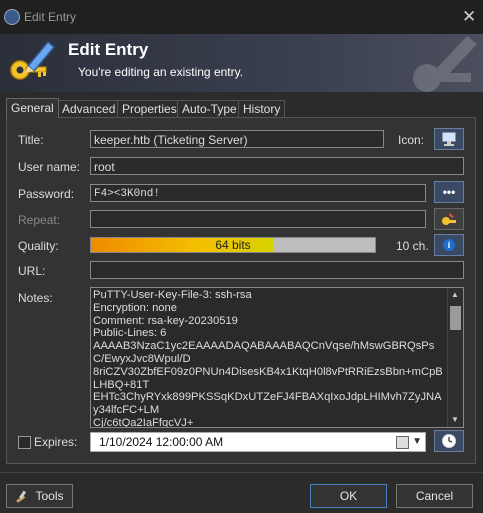 This screenshot has width=483, height=513. I want to click on expiry-presets-button, so click(449, 441).